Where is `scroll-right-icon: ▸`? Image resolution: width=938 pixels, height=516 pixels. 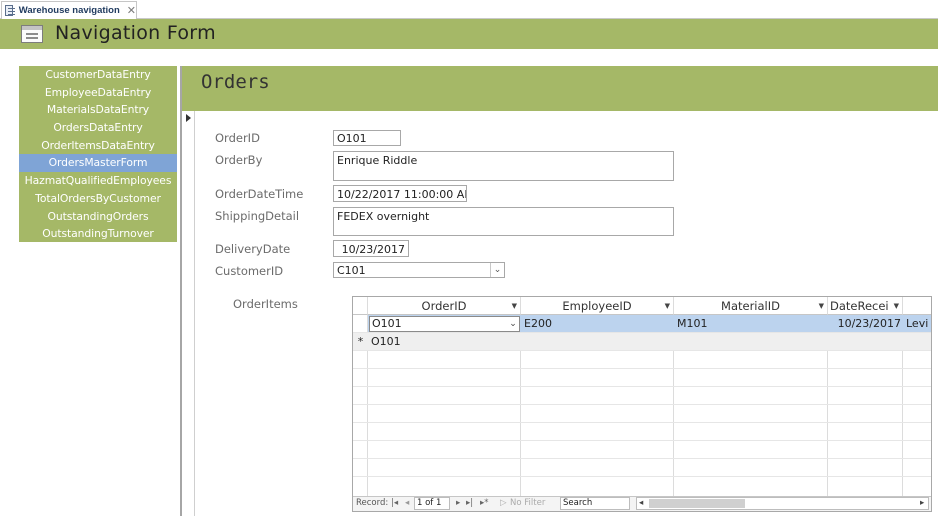 scroll-right-icon: ▸ is located at coordinates (922, 503).